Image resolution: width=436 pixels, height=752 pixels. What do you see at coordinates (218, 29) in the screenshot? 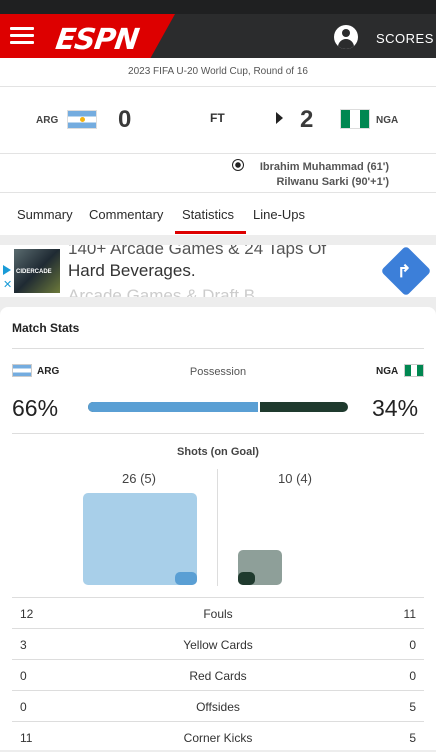
I see `top-navigation-bar: ESPN SCORES` at bounding box center [218, 29].